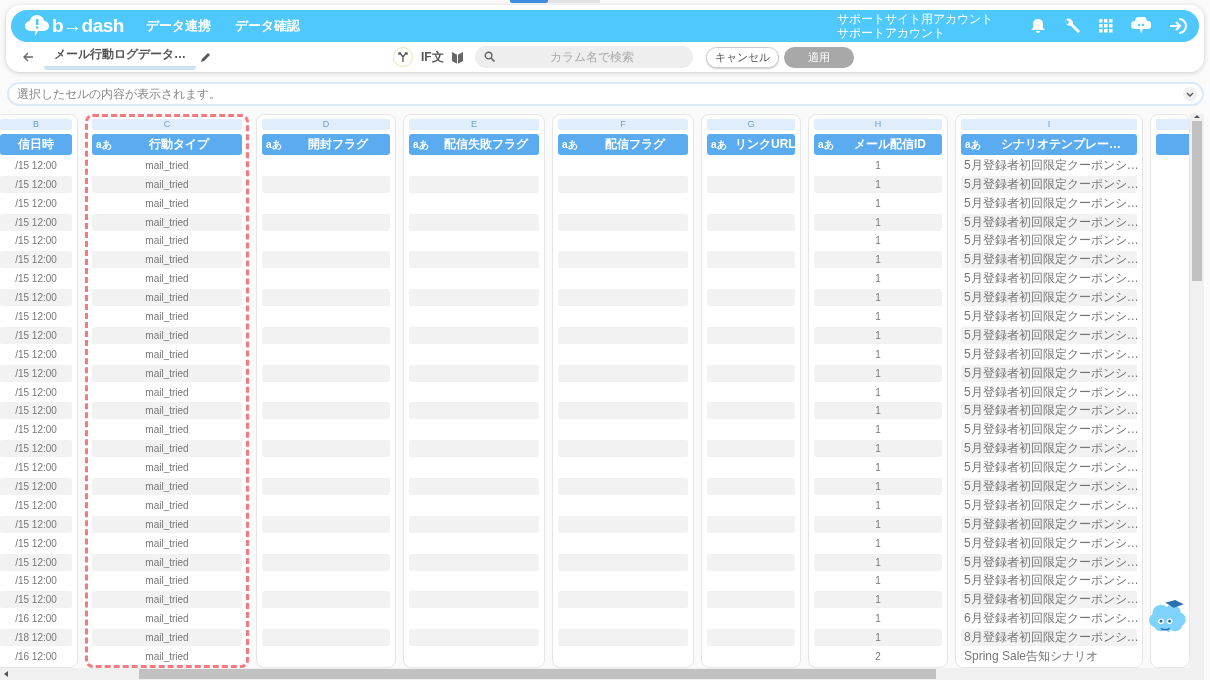 The image size is (1210, 680). Describe the element at coordinates (1179, 26) in the screenshot. I see `login-icon` at that location.